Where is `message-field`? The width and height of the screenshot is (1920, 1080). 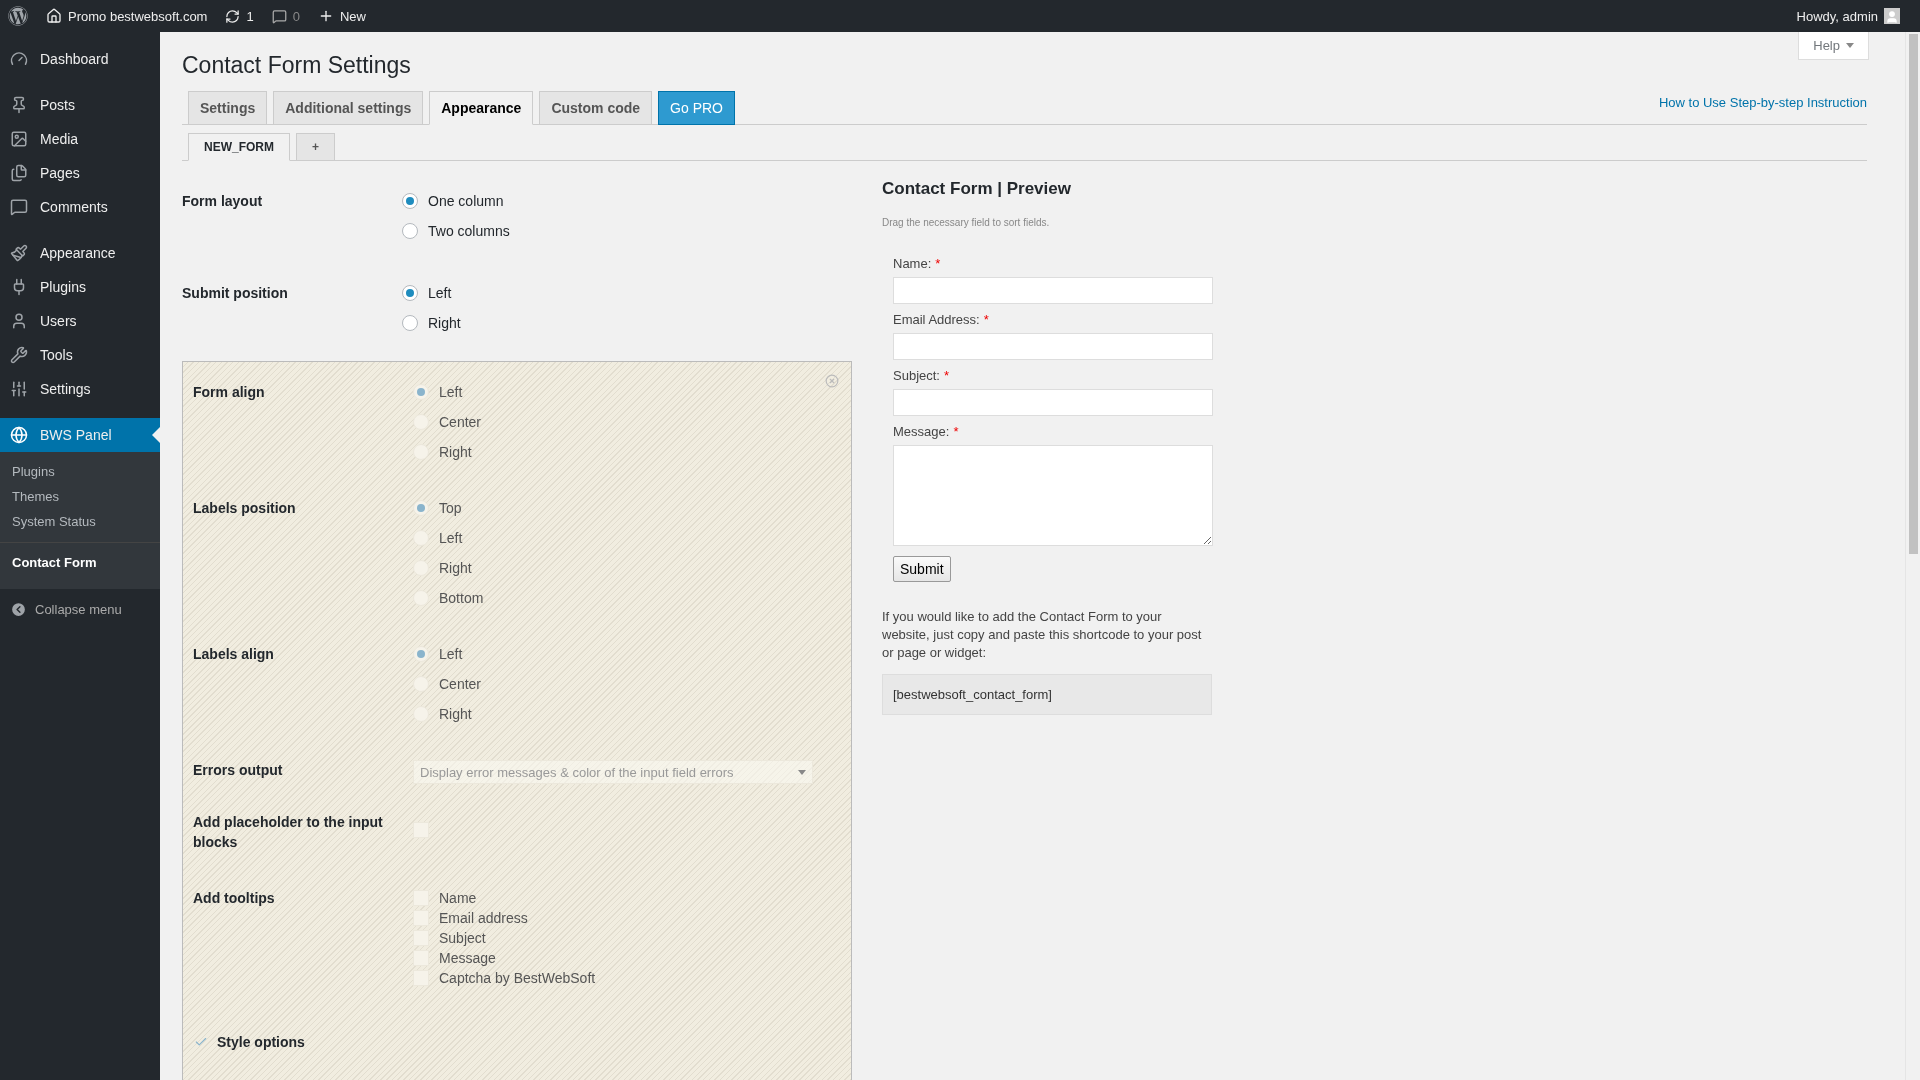 message-field is located at coordinates (1053, 495).